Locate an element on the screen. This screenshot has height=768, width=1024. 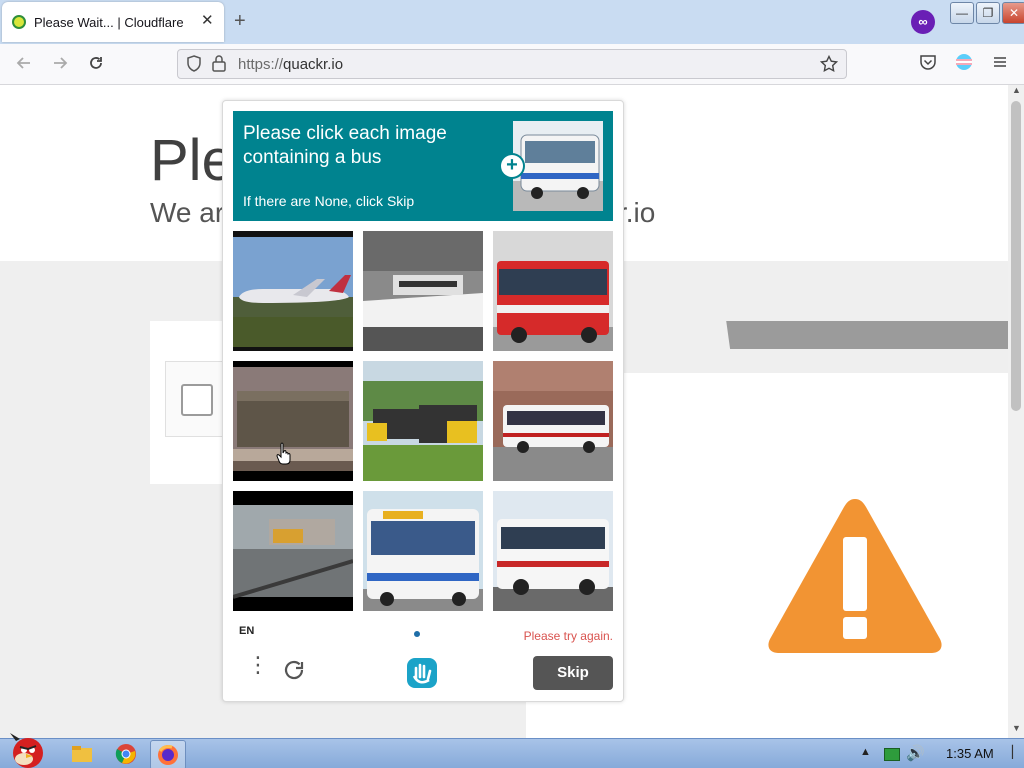
browser-tab: Please Wait... | Cloudflare ✕ is located at coordinates (113, 22).